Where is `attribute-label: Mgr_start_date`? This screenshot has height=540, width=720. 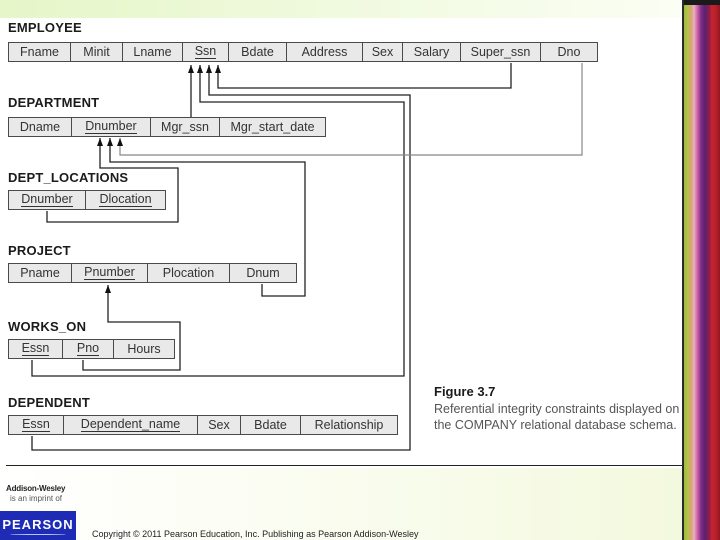 attribute-label: Mgr_start_date is located at coordinates (272, 127).